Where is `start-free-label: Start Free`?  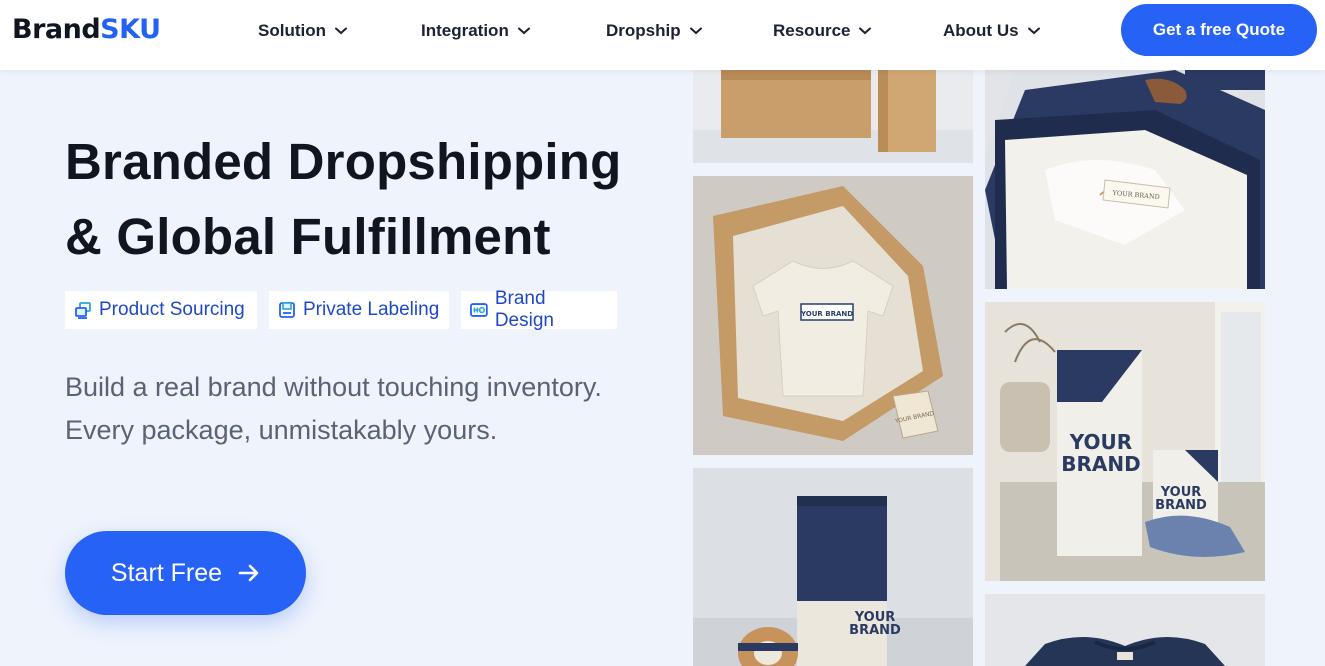 start-free-label: Start Free is located at coordinates (166, 572).